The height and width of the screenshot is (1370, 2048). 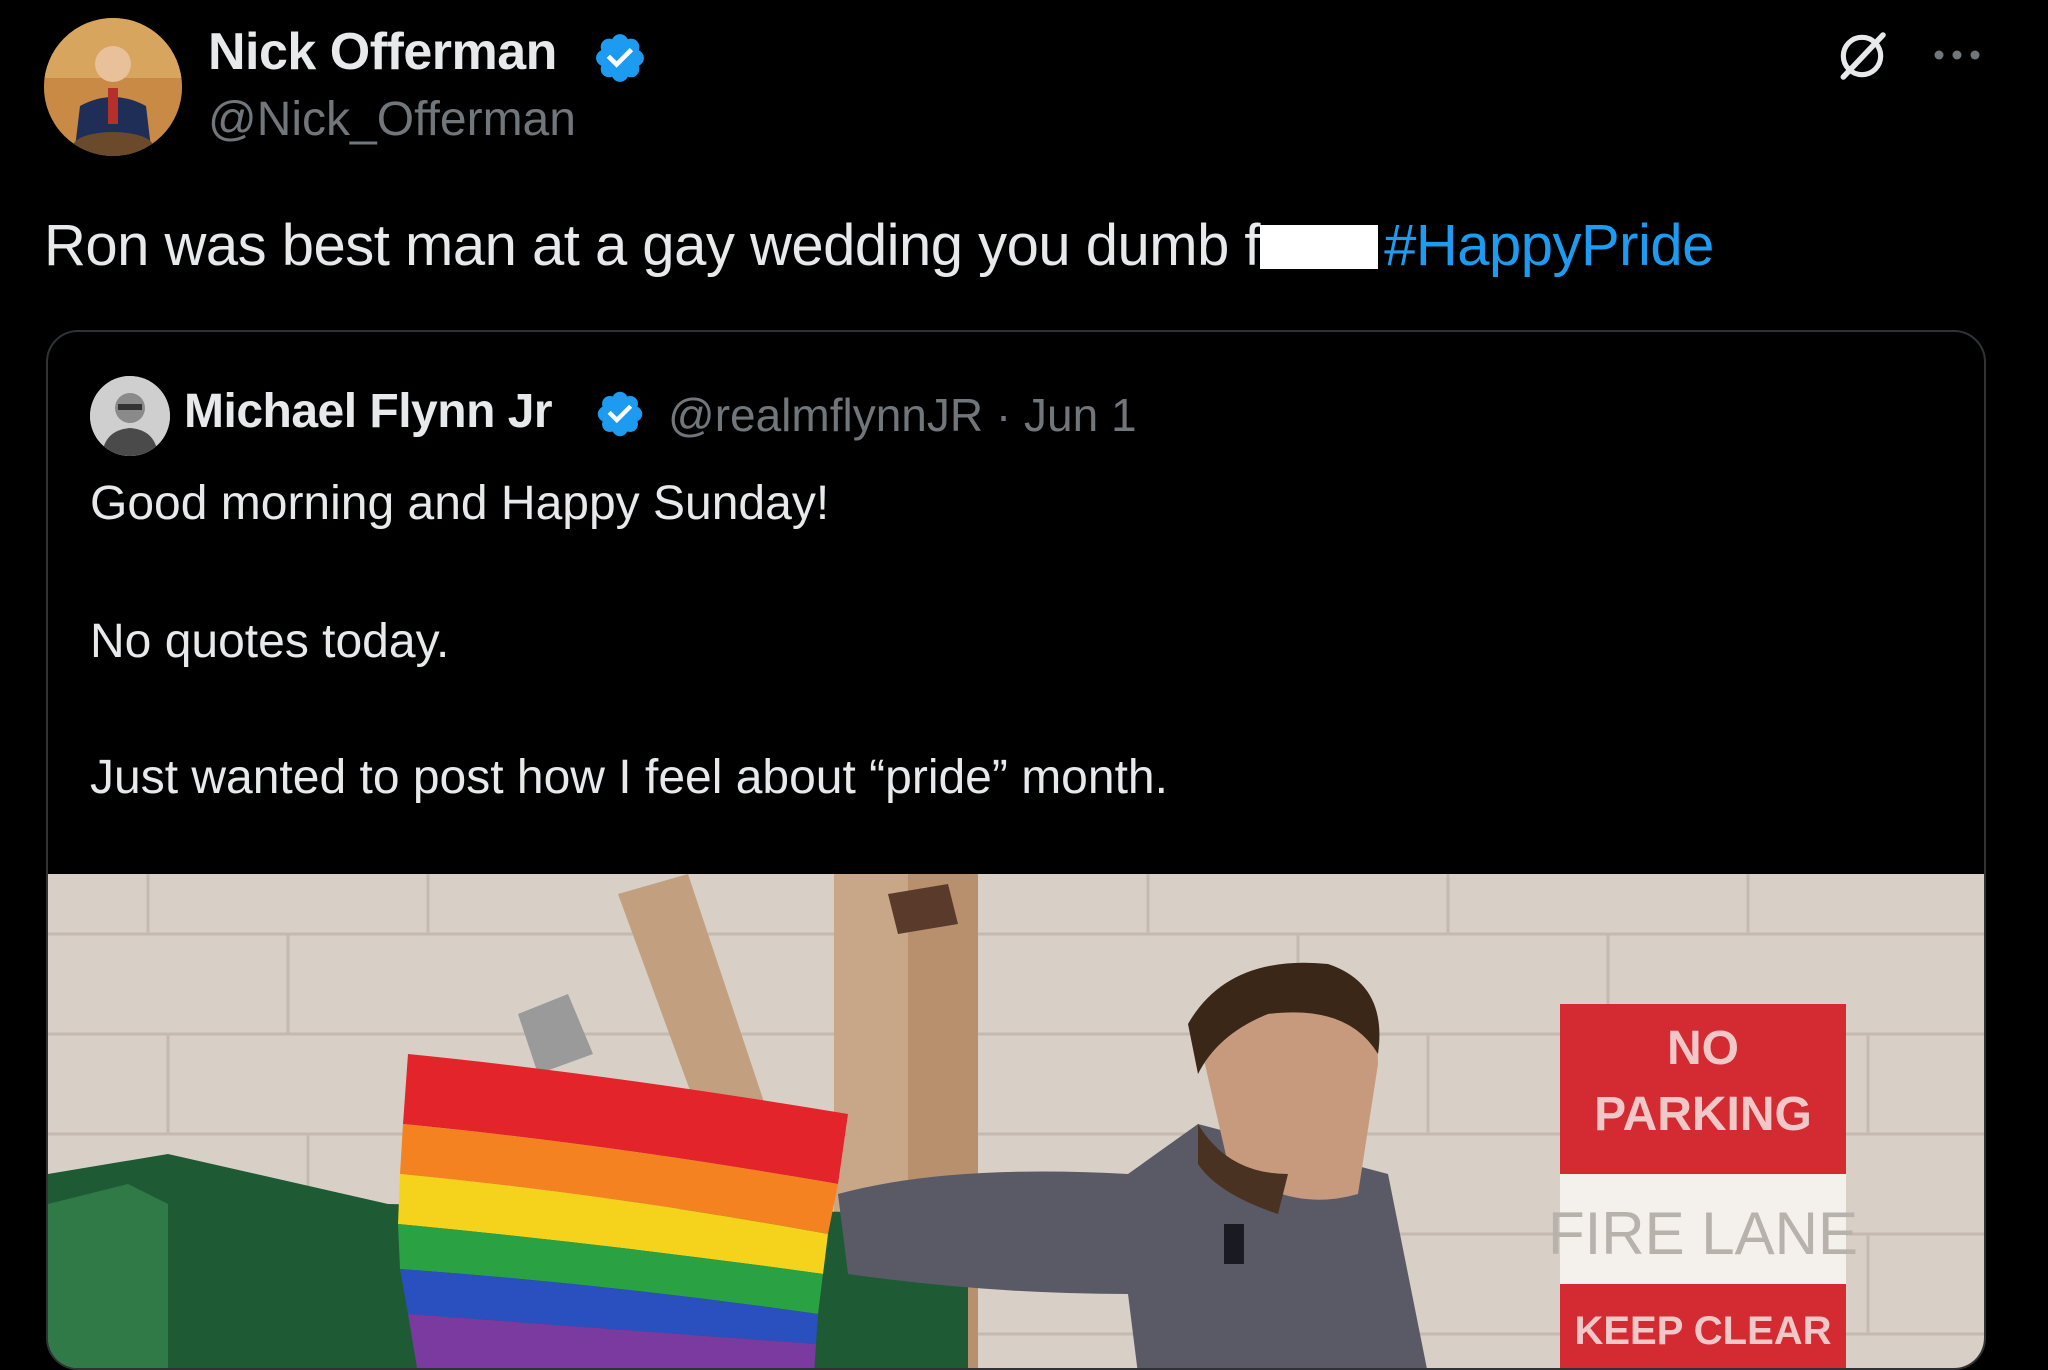 What do you see at coordinates (130, 416) in the screenshot?
I see `quoted-author-avatar` at bounding box center [130, 416].